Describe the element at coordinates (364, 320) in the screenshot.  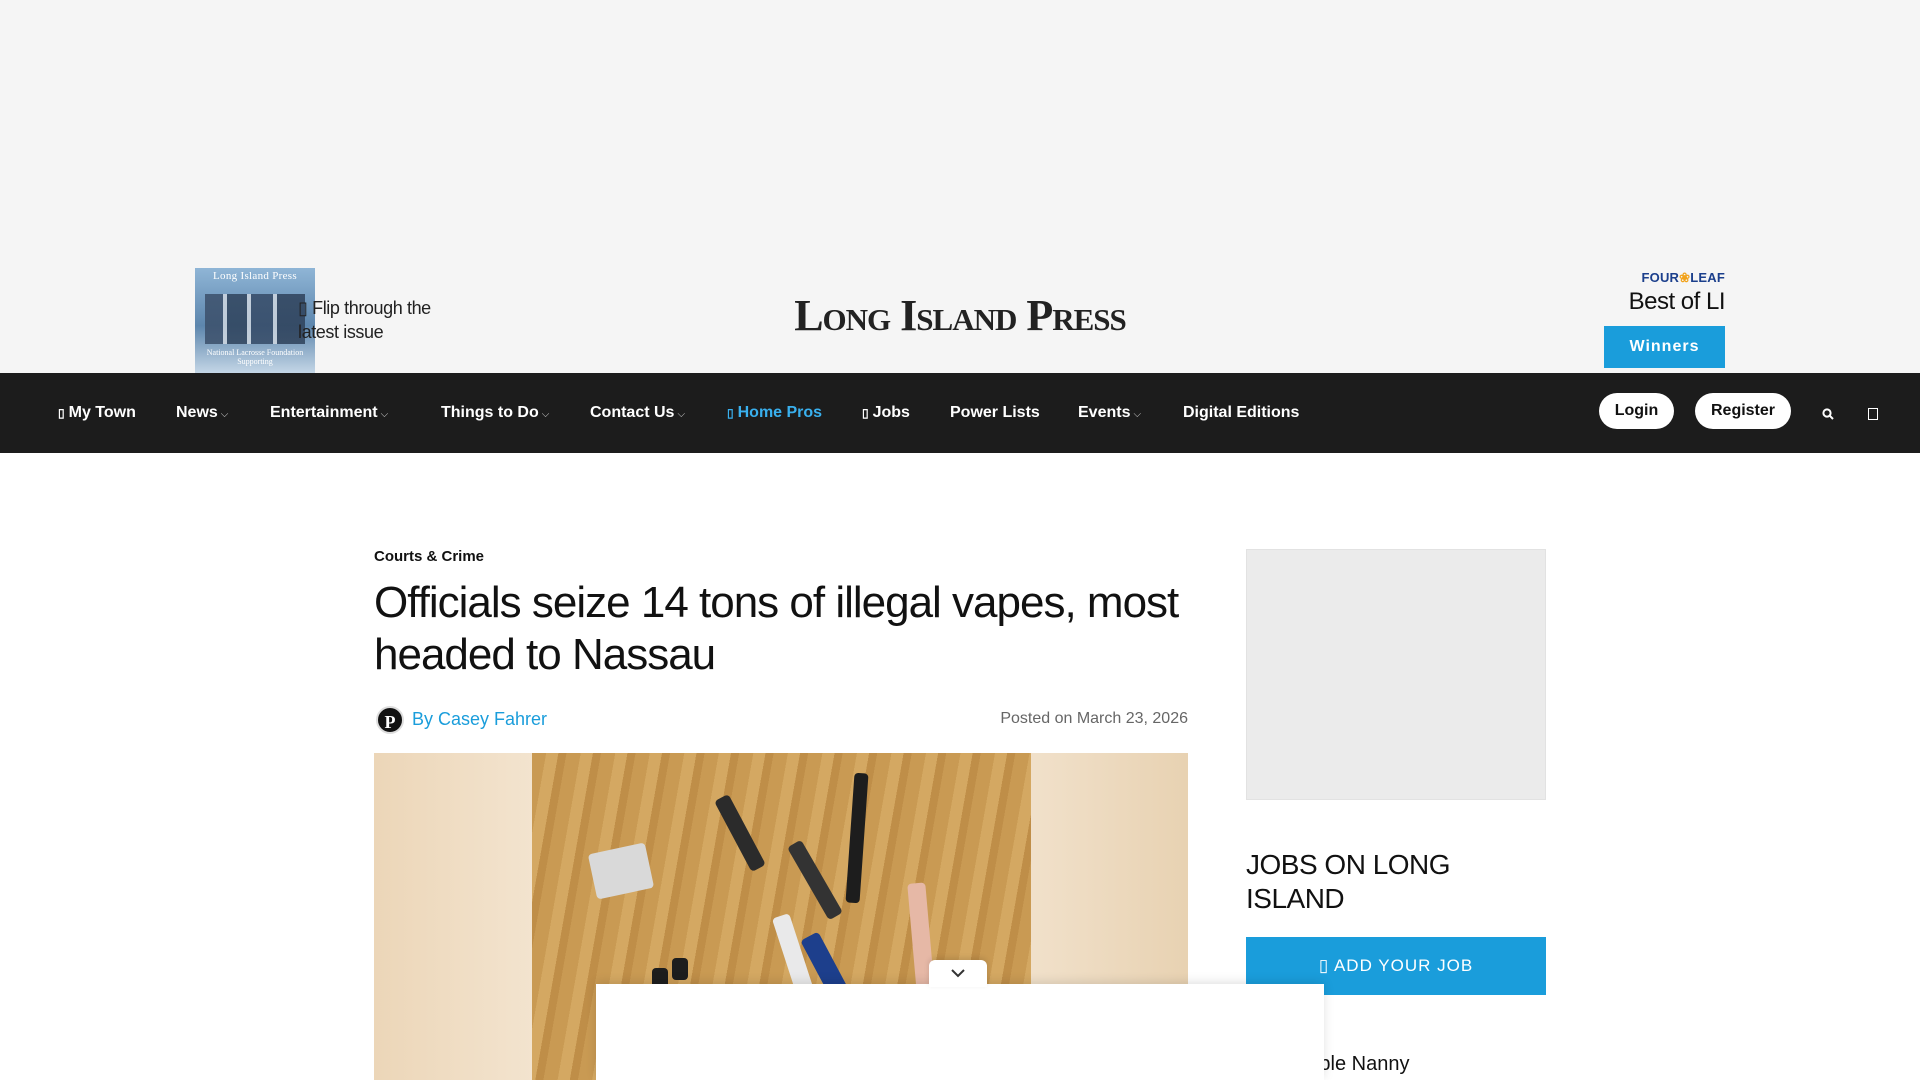
I see `flip-issue-text: Flip through the latest issue` at that location.